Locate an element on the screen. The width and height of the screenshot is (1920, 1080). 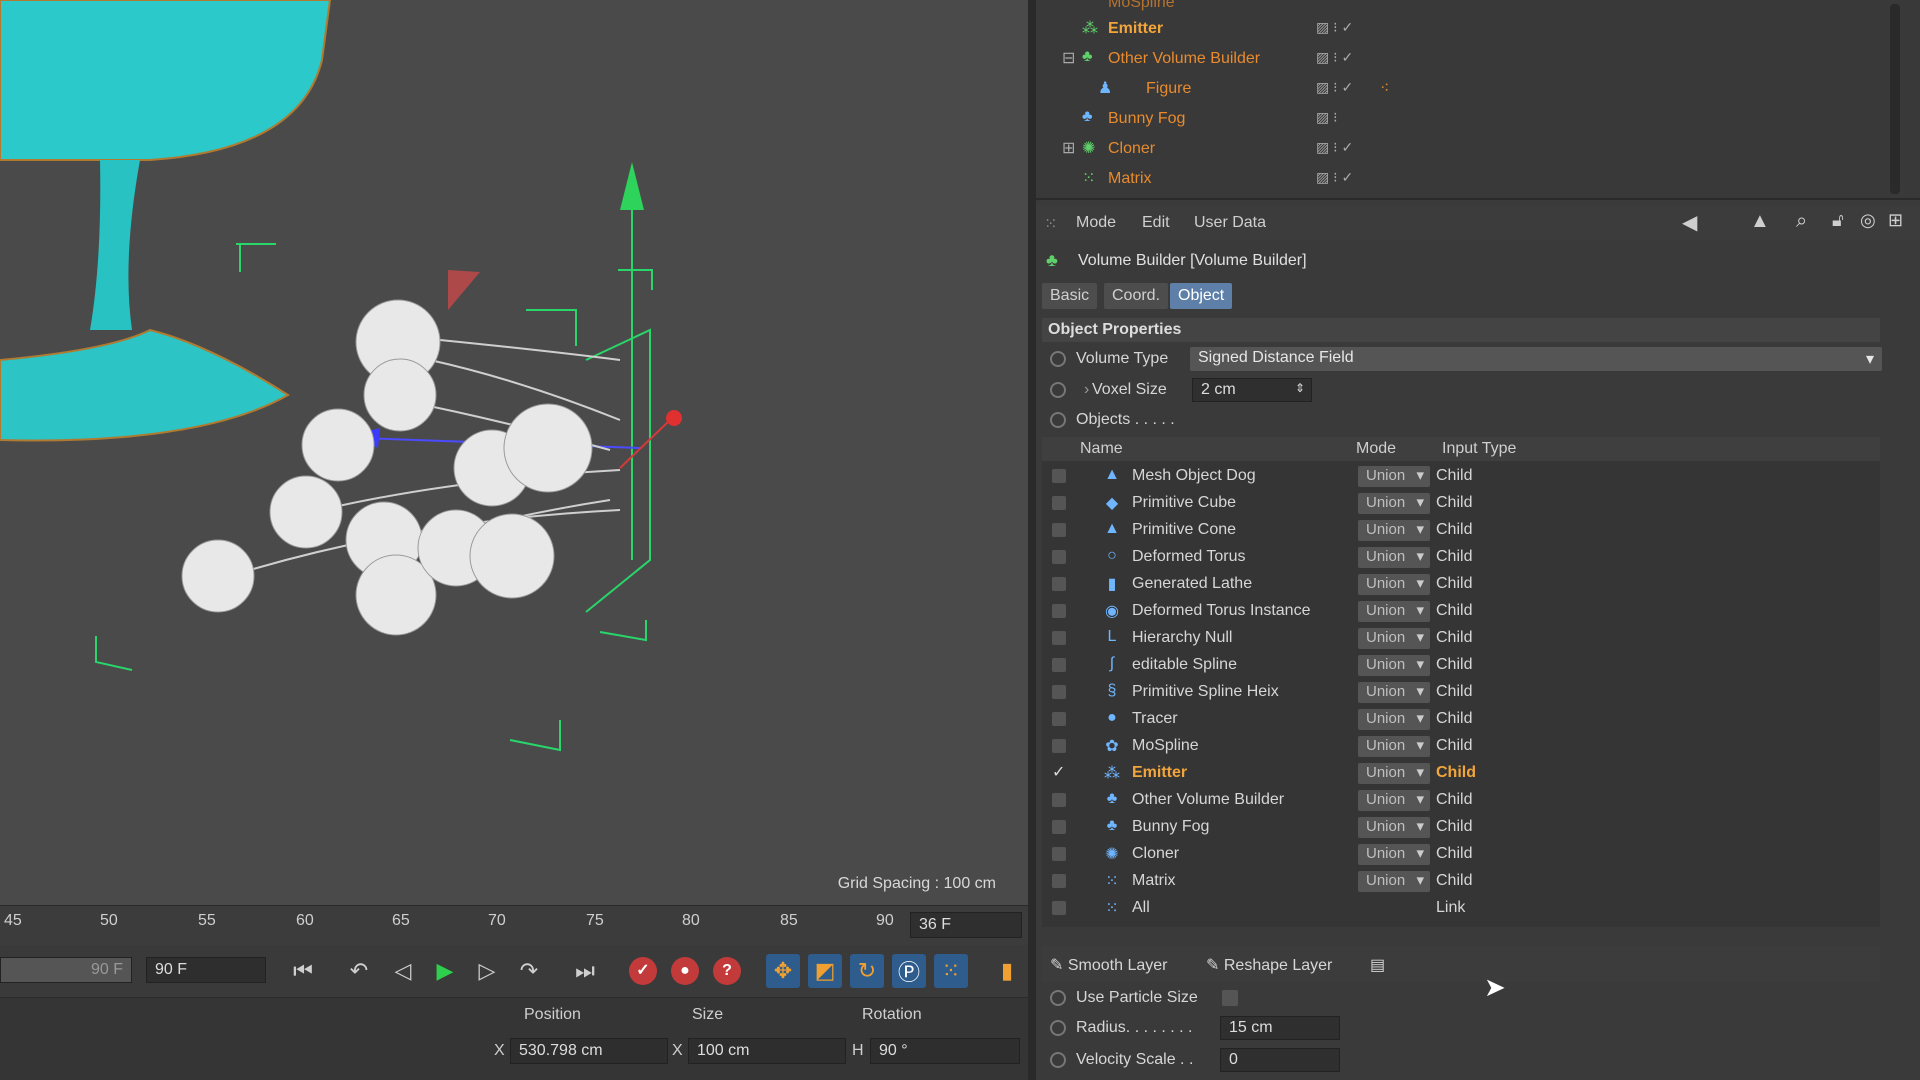
objects-list-row: ∫ editable Spline Union Child is located at coordinates (1461, 665).